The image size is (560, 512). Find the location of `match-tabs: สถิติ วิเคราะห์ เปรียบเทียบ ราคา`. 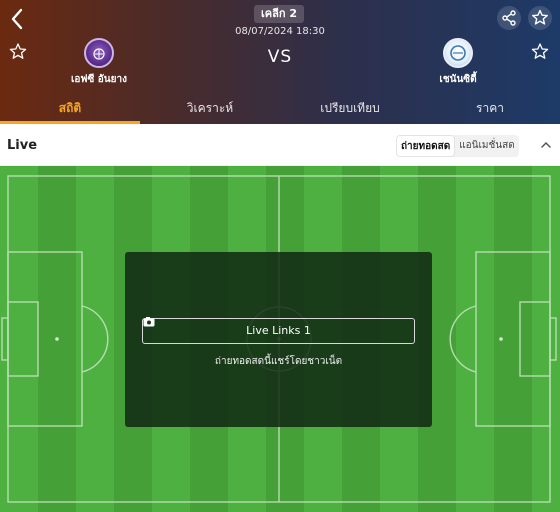

match-tabs: สถิติ วิเคราะห์ เปรียบเทียบ ราคา is located at coordinates (280, 109).